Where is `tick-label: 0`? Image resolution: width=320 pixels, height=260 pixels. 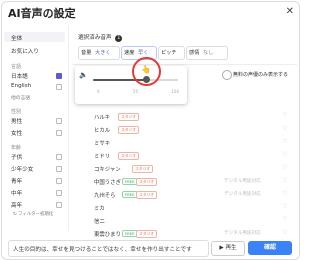
tick-label: 0 is located at coordinates (98, 91).